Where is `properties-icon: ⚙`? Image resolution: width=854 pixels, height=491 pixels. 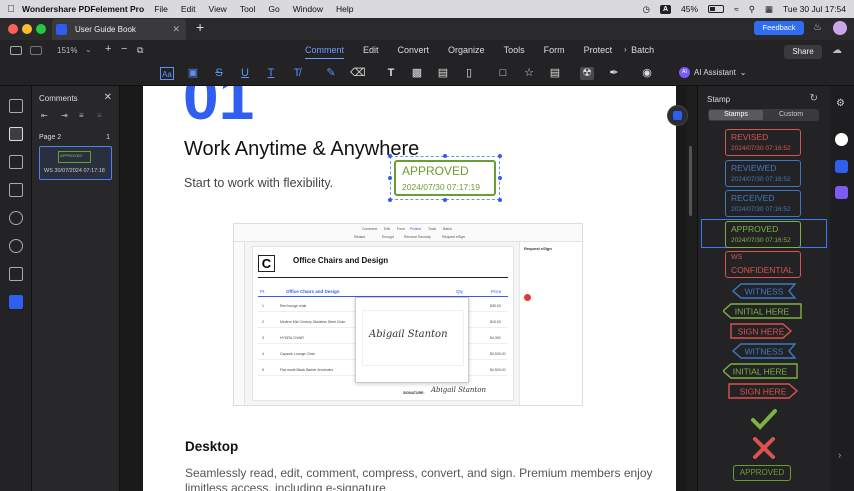
properties-icon: ⚙ is located at coordinates (840, 103).